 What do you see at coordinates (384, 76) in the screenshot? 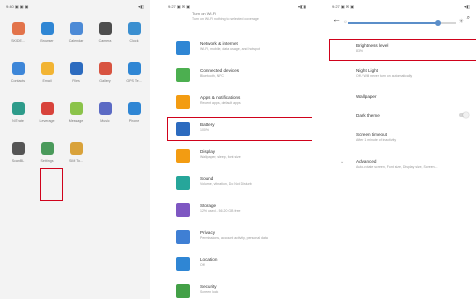
I see `display-item-subtitle: Off / Will never turn on automatically` at bounding box center [384, 76].